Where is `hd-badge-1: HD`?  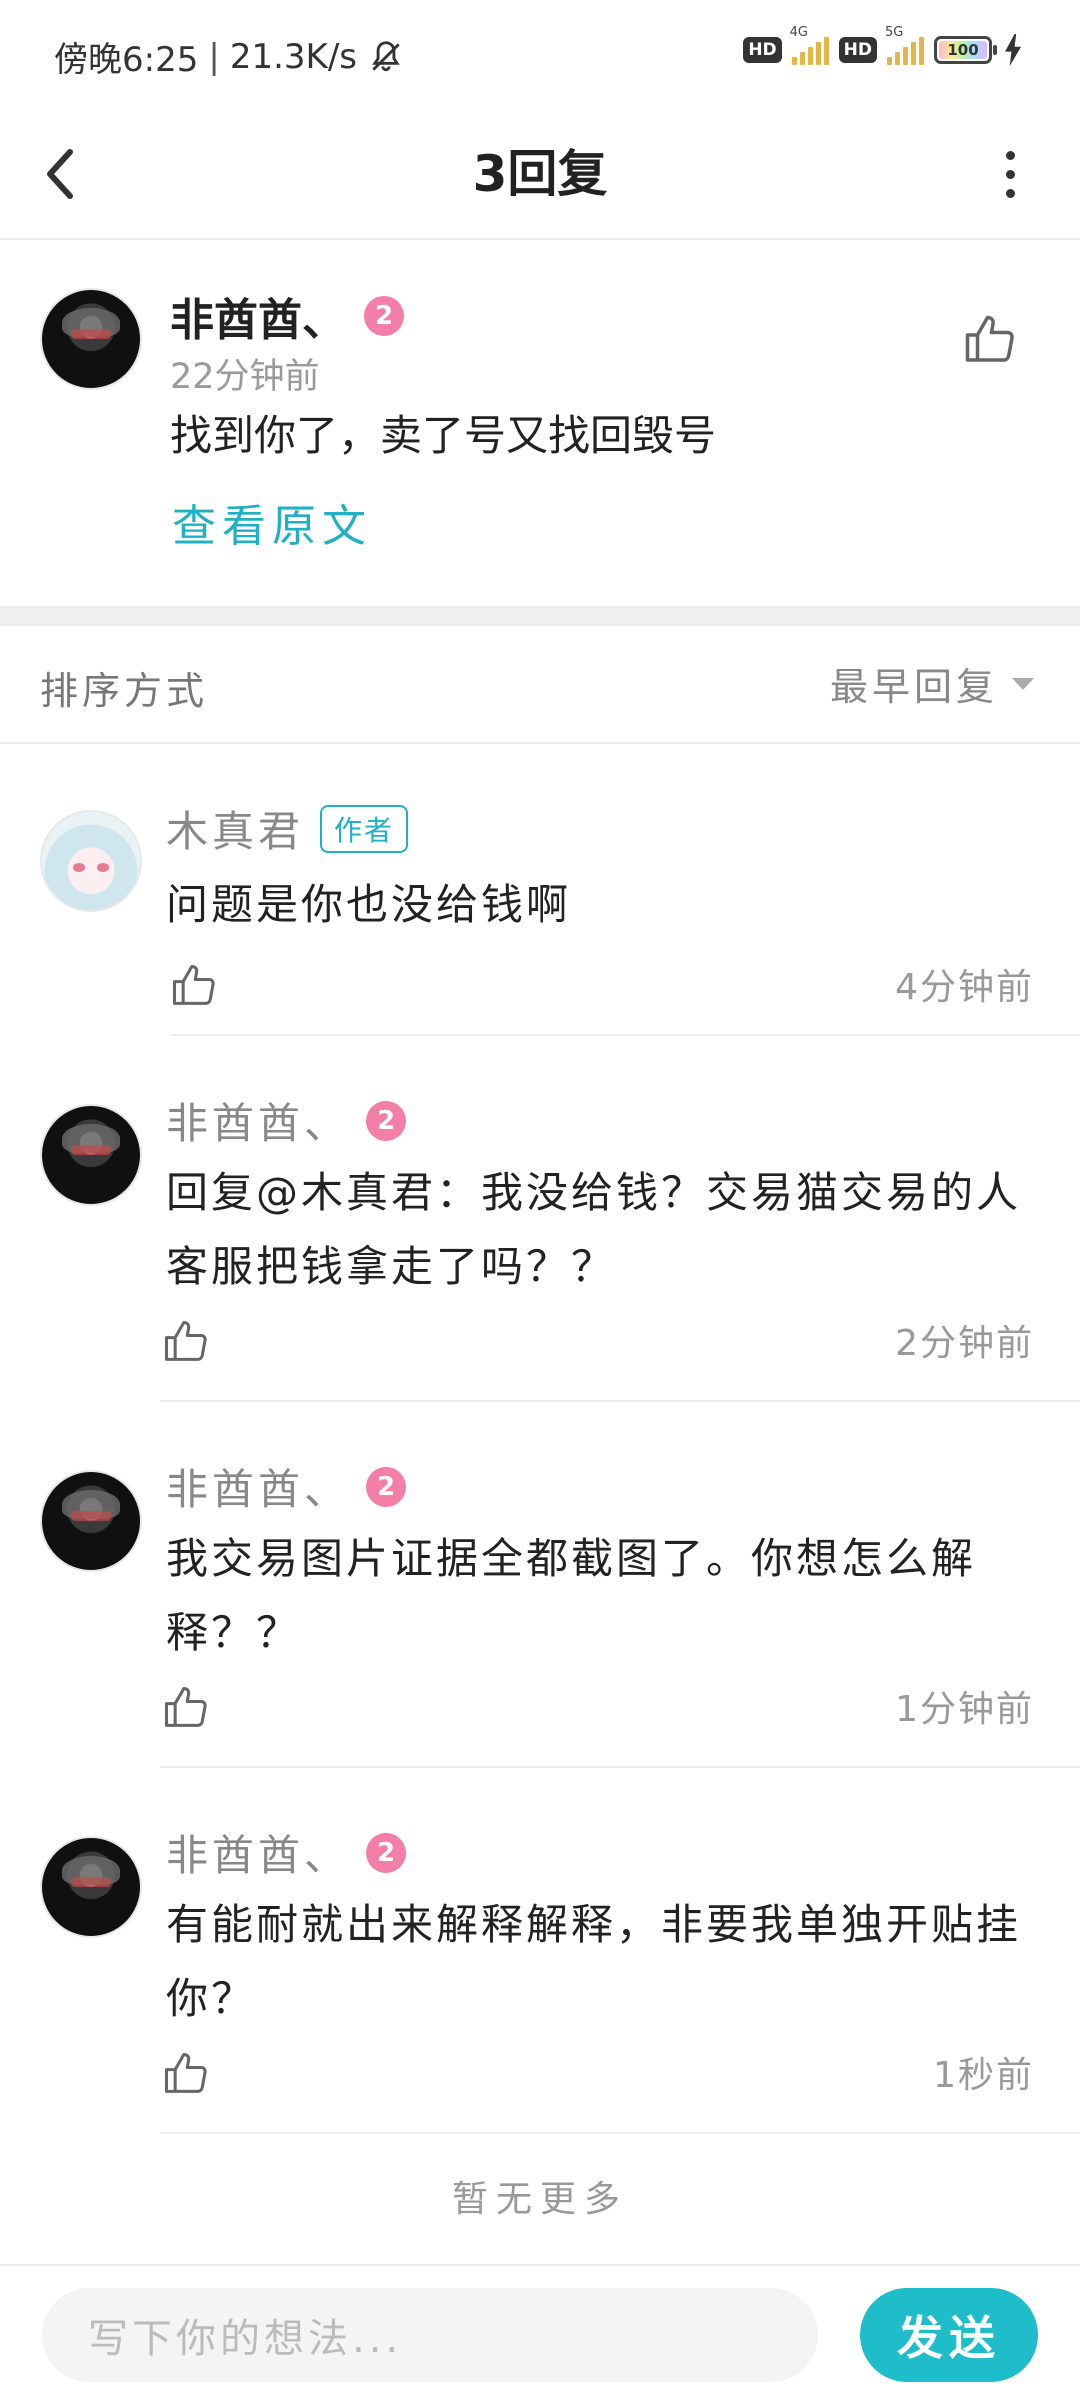
hd-badge-1: HD is located at coordinates (762, 50).